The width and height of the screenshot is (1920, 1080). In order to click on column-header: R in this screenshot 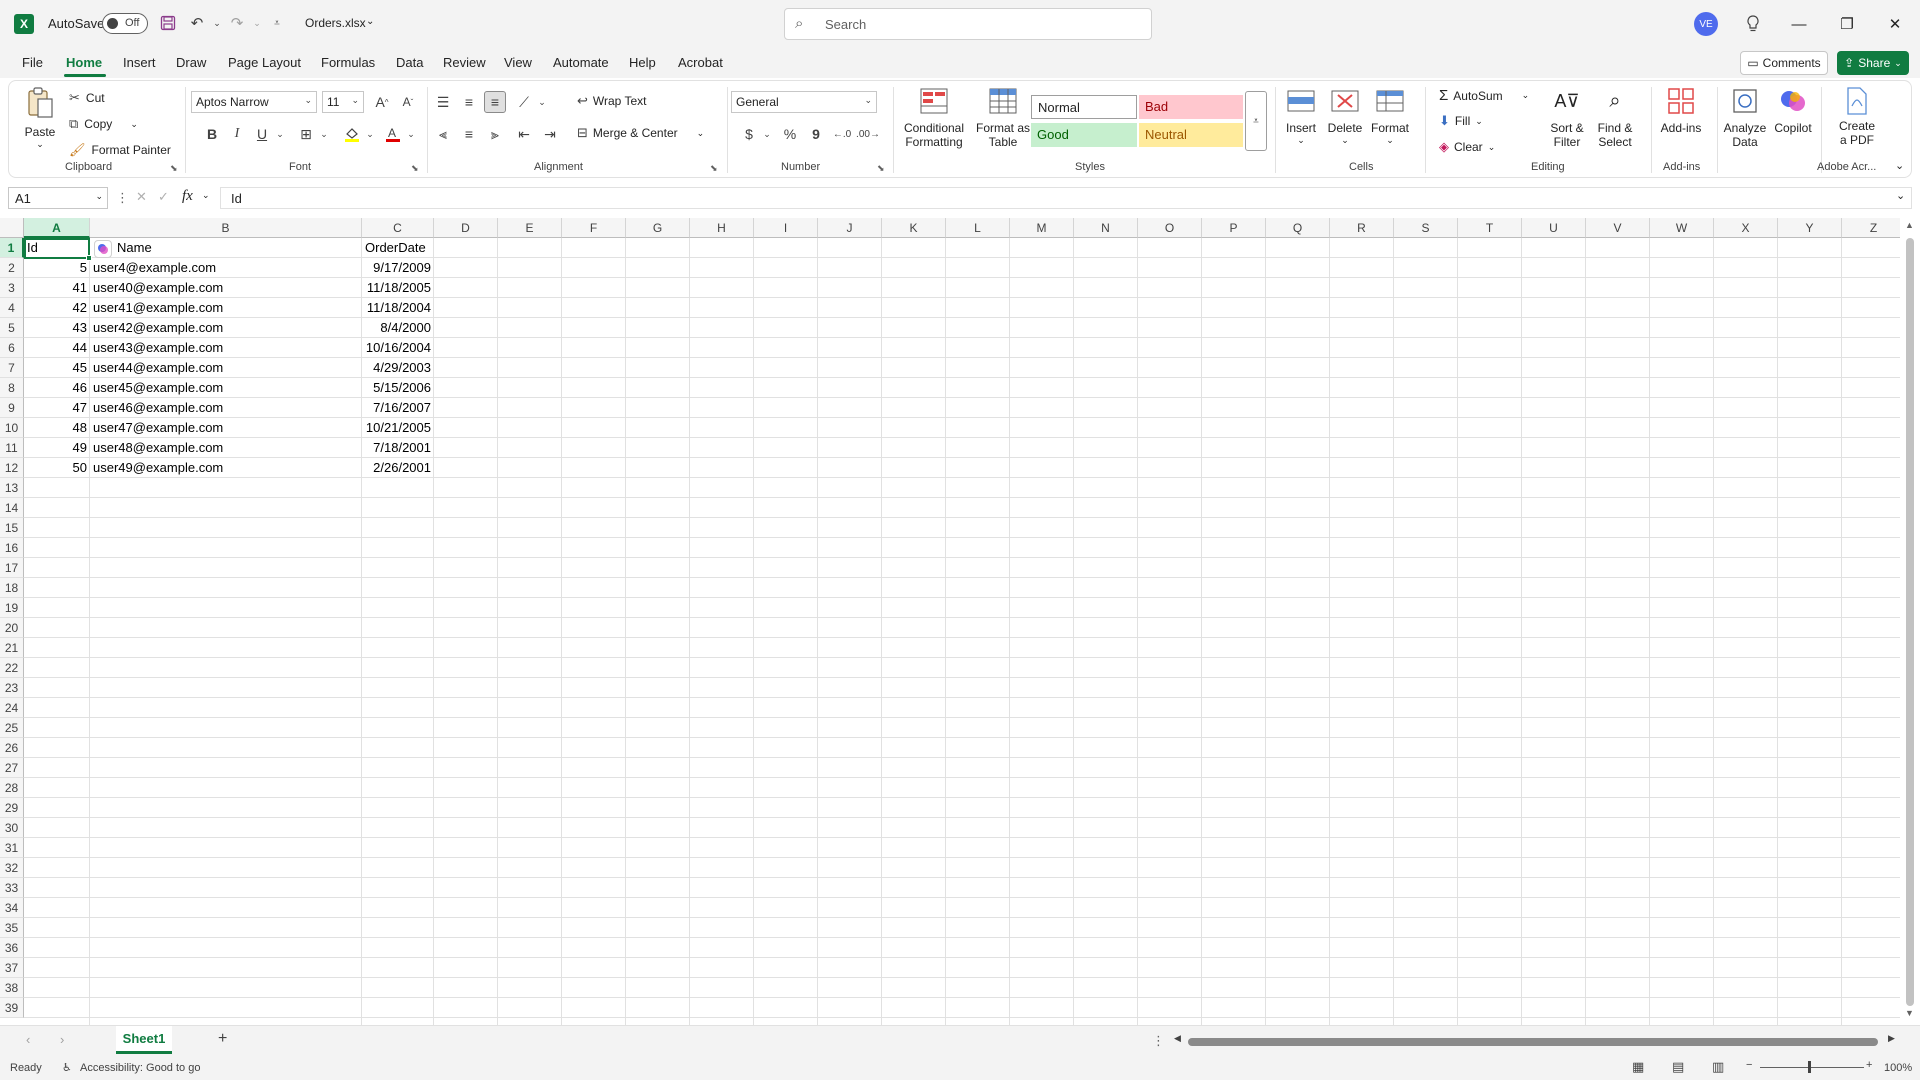, I will do `click(1362, 228)`.